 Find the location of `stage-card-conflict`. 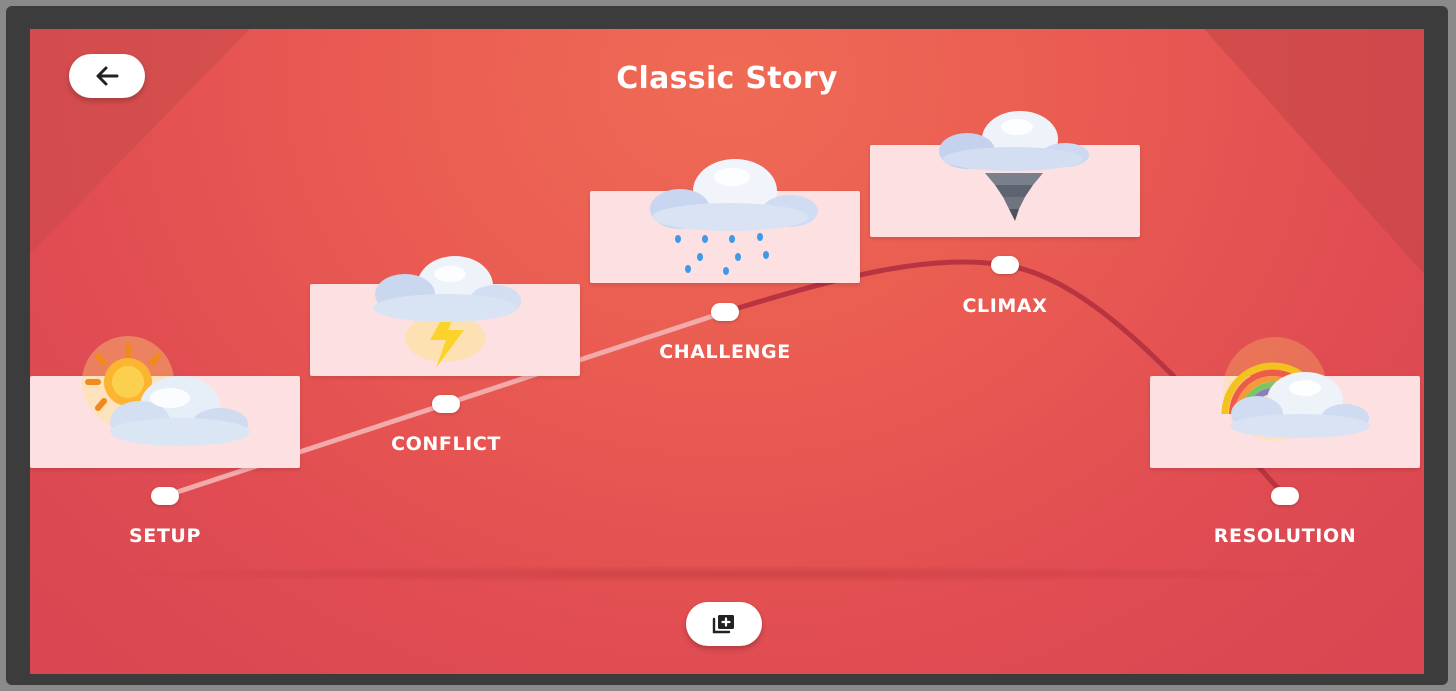

stage-card-conflict is located at coordinates (445, 316).